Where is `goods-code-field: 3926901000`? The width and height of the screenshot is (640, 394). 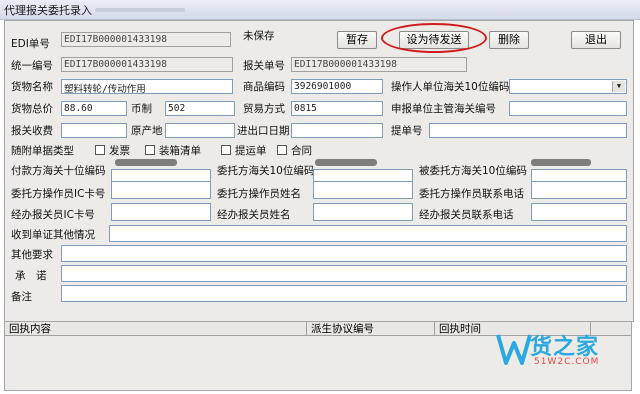 goods-code-field: 3926901000 is located at coordinates (337, 86).